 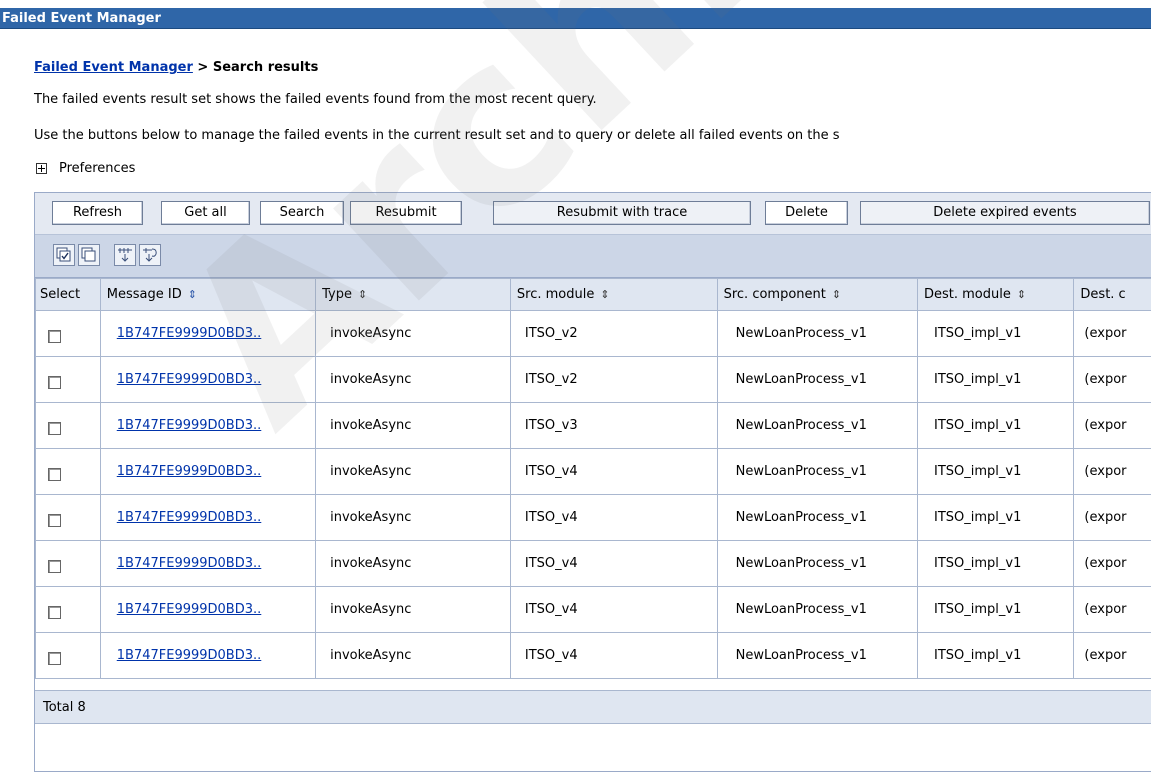 What do you see at coordinates (97, 213) in the screenshot?
I see `refresh-button: Refresh` at bounding box center [97, 213].